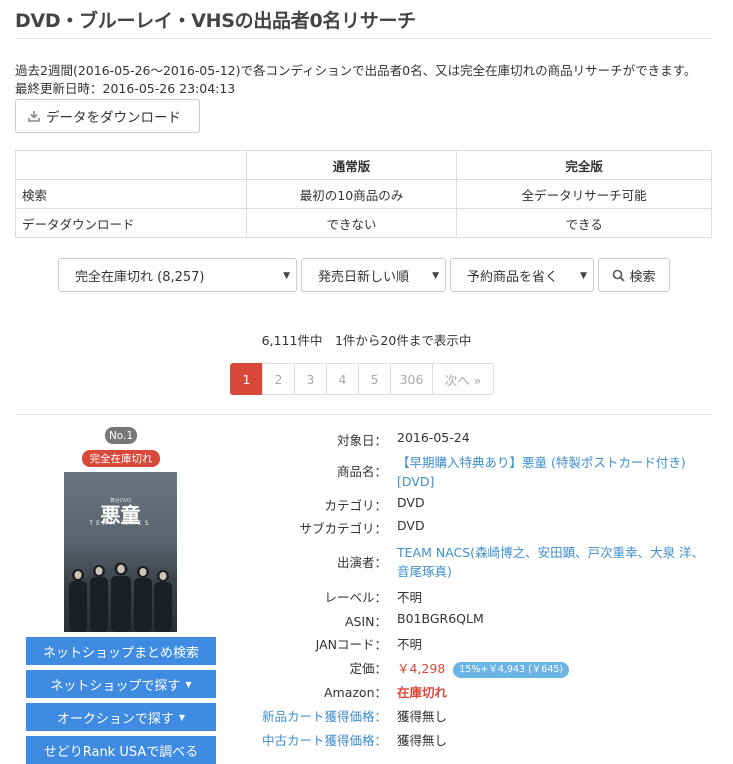  Describe the element at coordinates (120, 552) in the screenshot. I see `product-cover-image: 舞台DVD 悪童 TEAM NACS` at that location.